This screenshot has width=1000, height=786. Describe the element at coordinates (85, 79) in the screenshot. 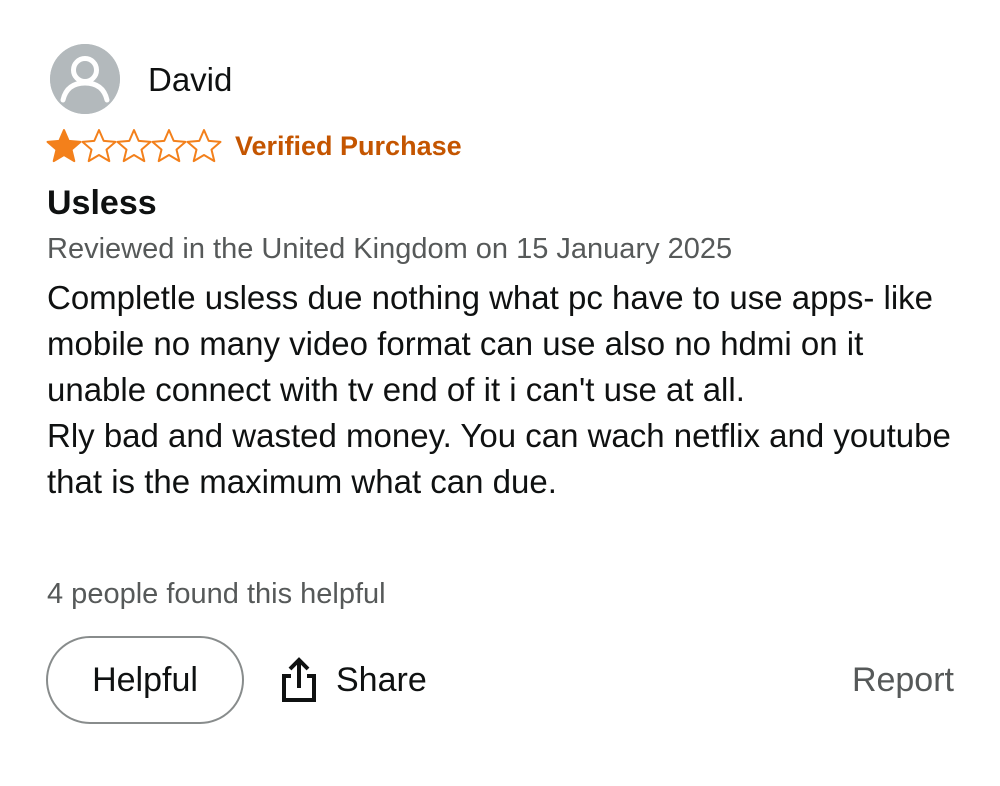

I see `user-avatar-icon` at that location.